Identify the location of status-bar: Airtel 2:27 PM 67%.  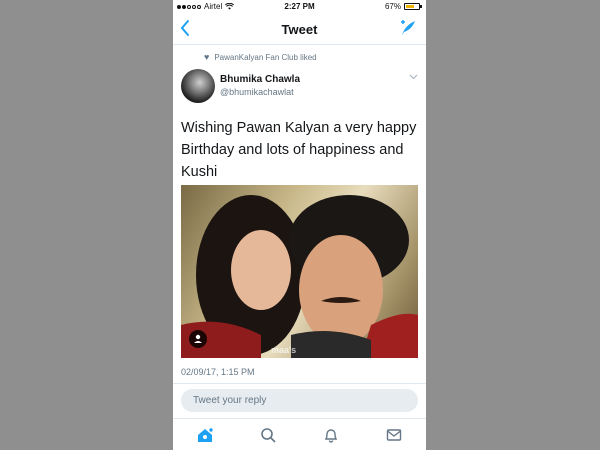
(299, 6).